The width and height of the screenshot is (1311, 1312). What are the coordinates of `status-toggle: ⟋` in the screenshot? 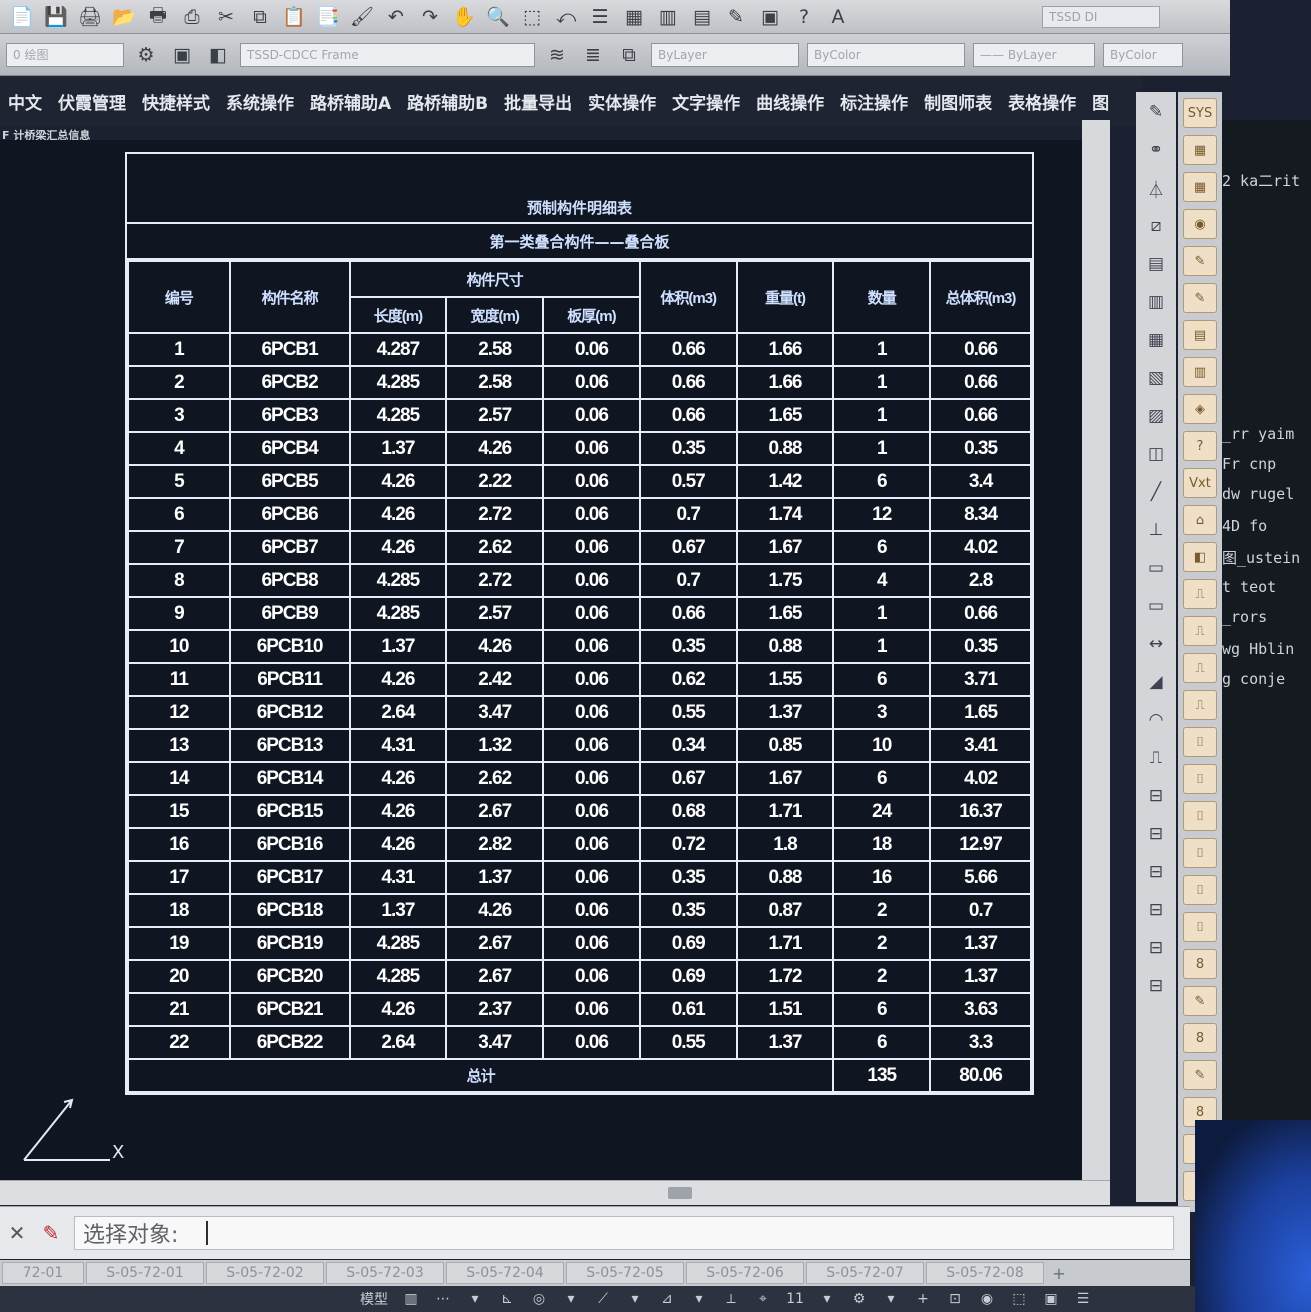 It's located at (603, 1299).